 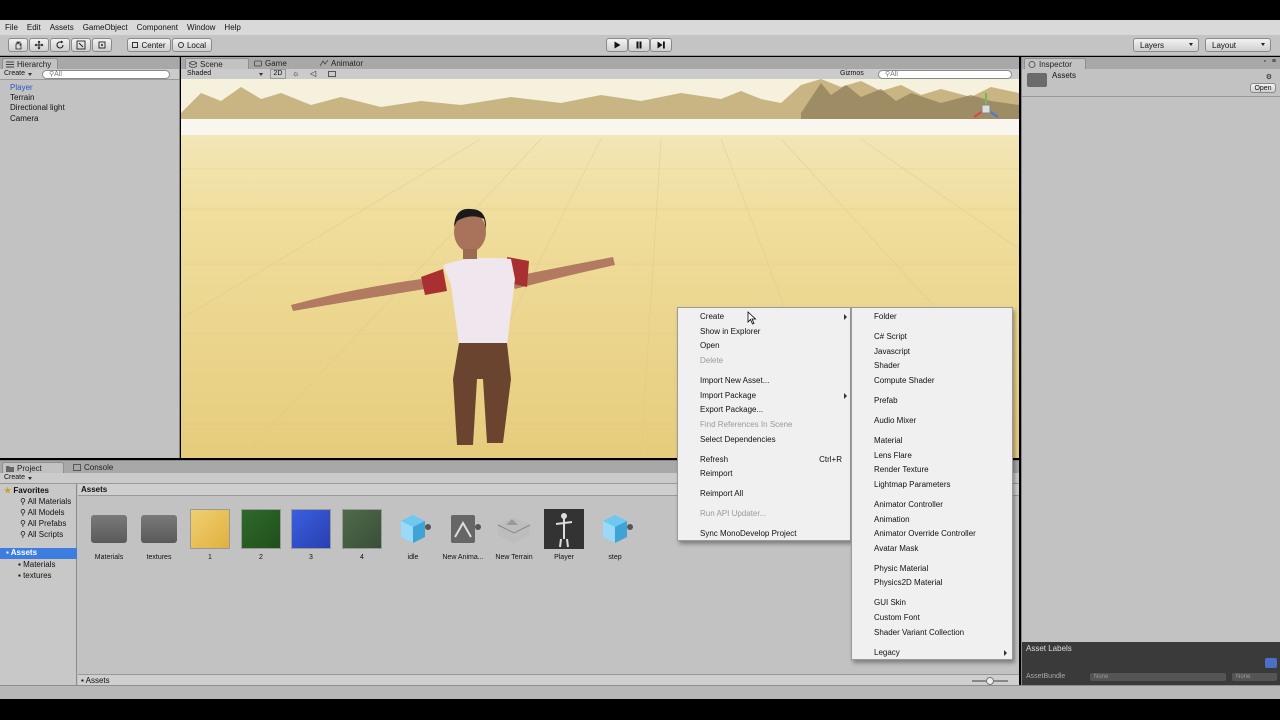 What do you see at coordinates (1254, 677) in the screenshot?
I see `asset-variant-dropdown: None` at bounding box center [1254, 677].